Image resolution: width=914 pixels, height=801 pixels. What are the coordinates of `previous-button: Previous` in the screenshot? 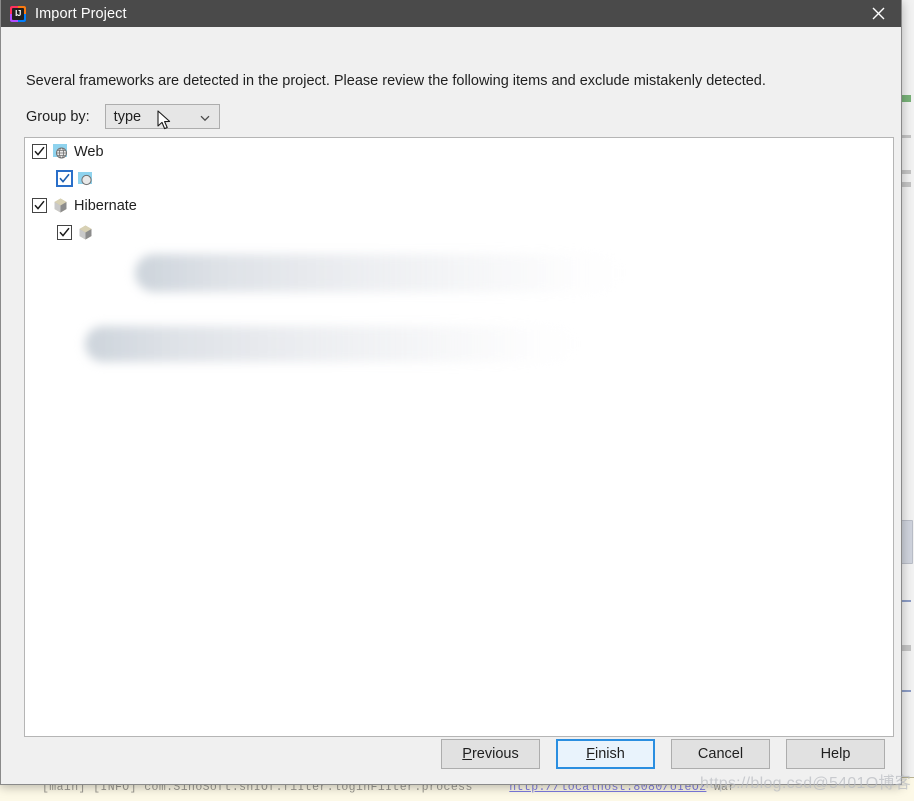 It's located at (490, 754).